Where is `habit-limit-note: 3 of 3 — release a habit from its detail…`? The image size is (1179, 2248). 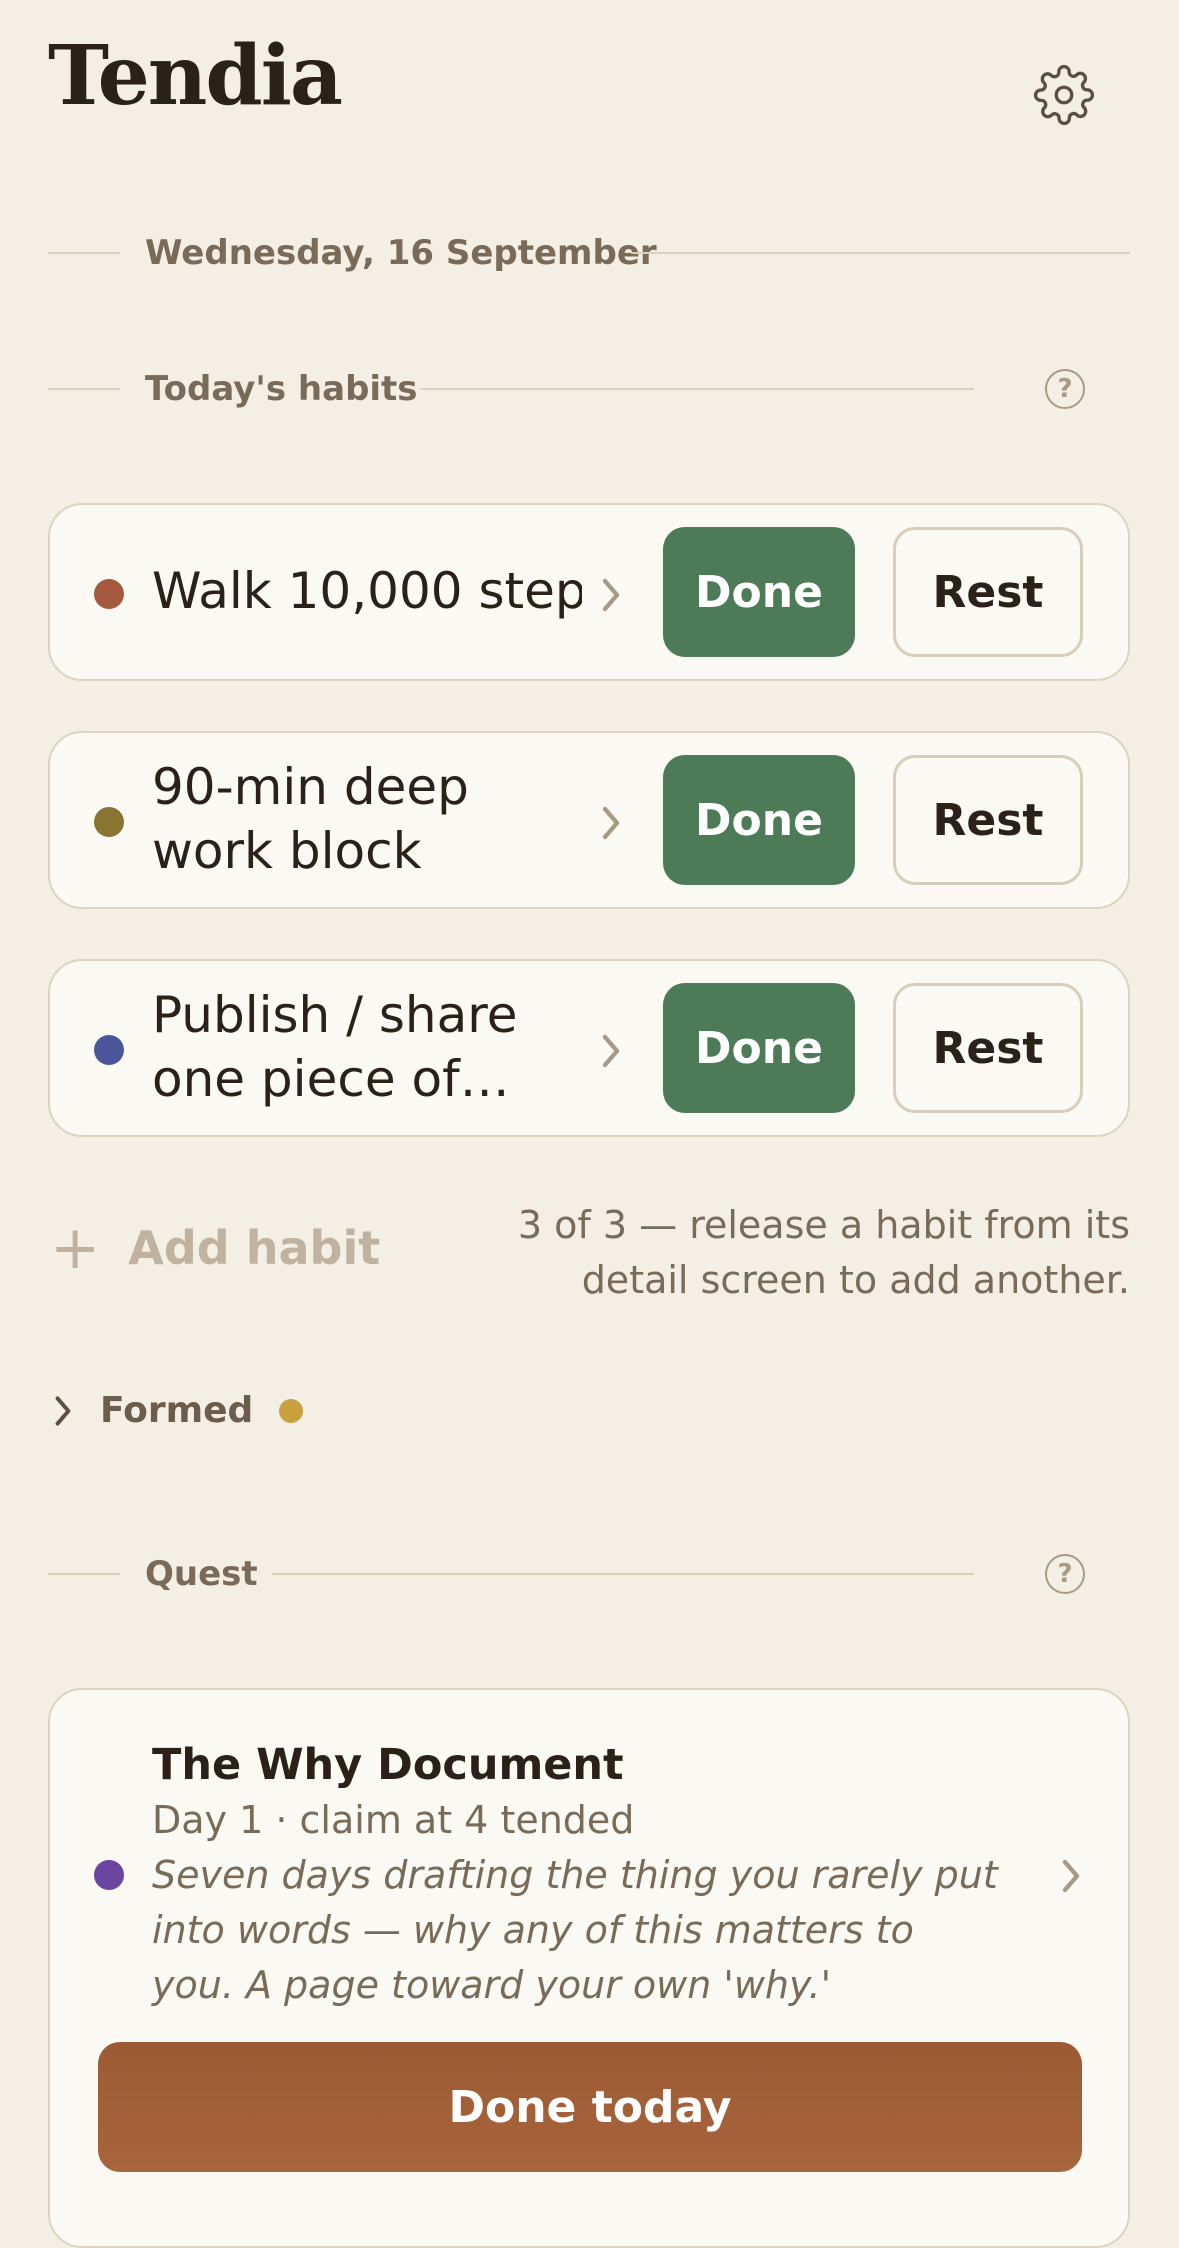 habit-limit-note: 3 of 3 — release a habit from its detail… is located at coordinates (823, 1252).